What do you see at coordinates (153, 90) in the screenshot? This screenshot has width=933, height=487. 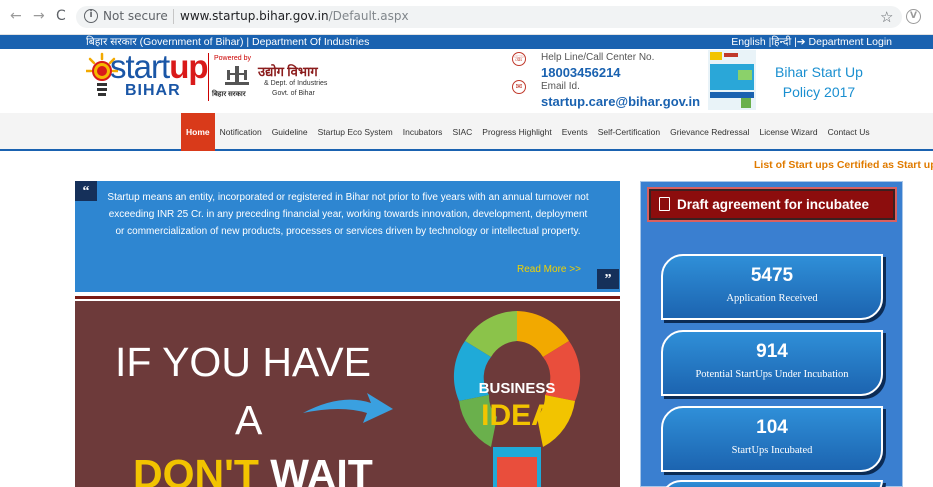 I see `bihar-wordmark: BIHAR` at bounding box center [153, 90].